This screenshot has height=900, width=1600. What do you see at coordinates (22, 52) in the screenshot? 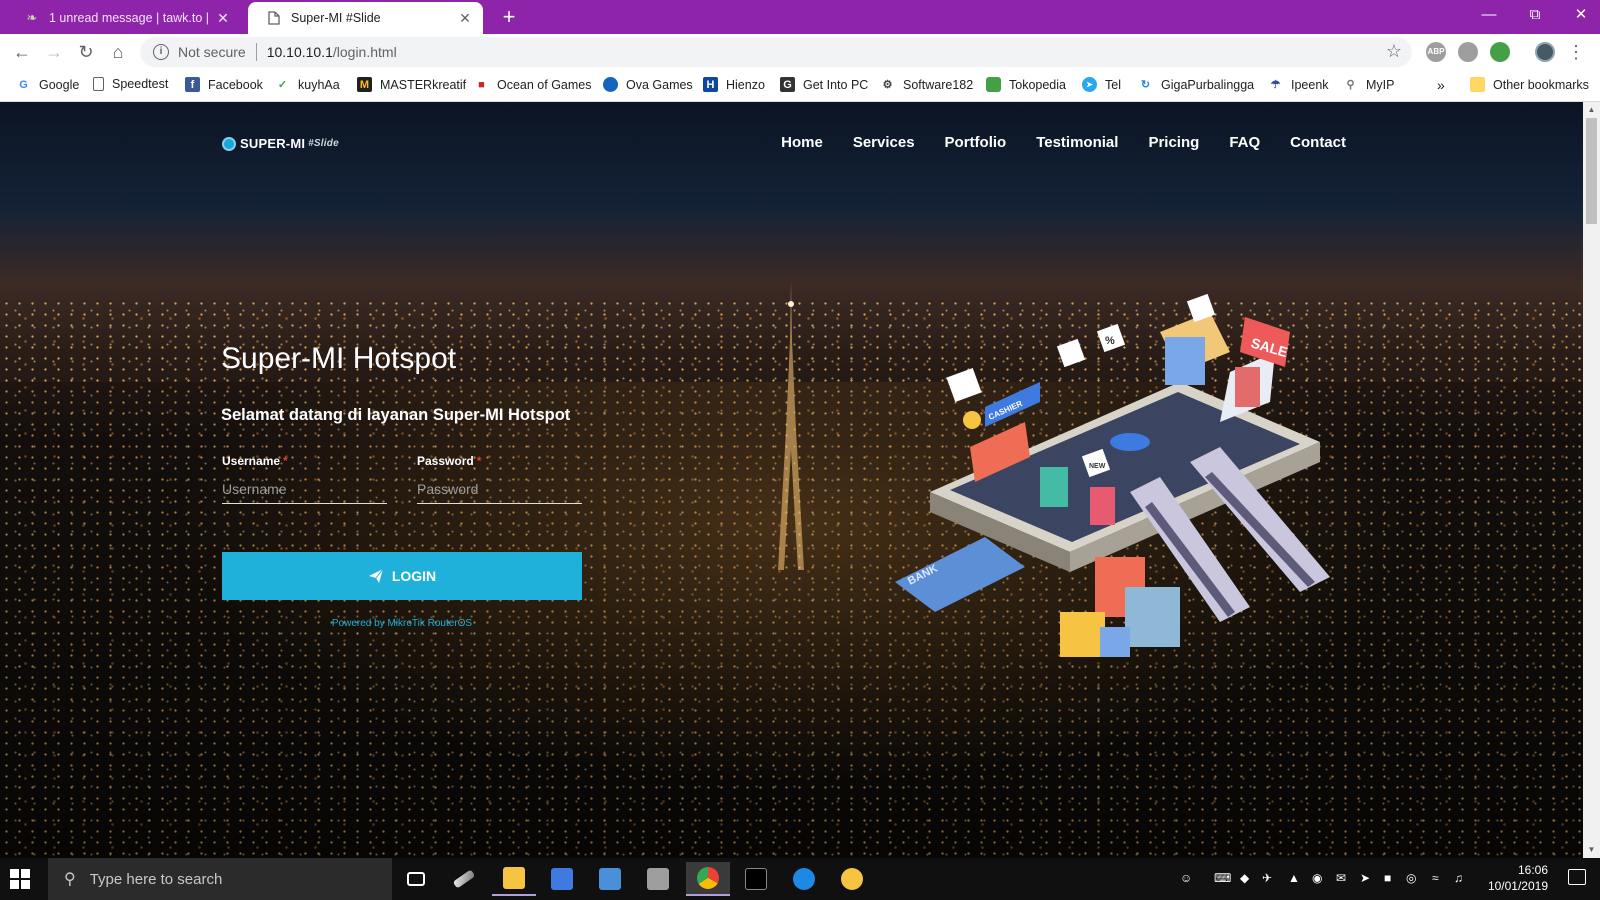
I see `back-arrow-icon: ←` at bounding box center [22, 52].